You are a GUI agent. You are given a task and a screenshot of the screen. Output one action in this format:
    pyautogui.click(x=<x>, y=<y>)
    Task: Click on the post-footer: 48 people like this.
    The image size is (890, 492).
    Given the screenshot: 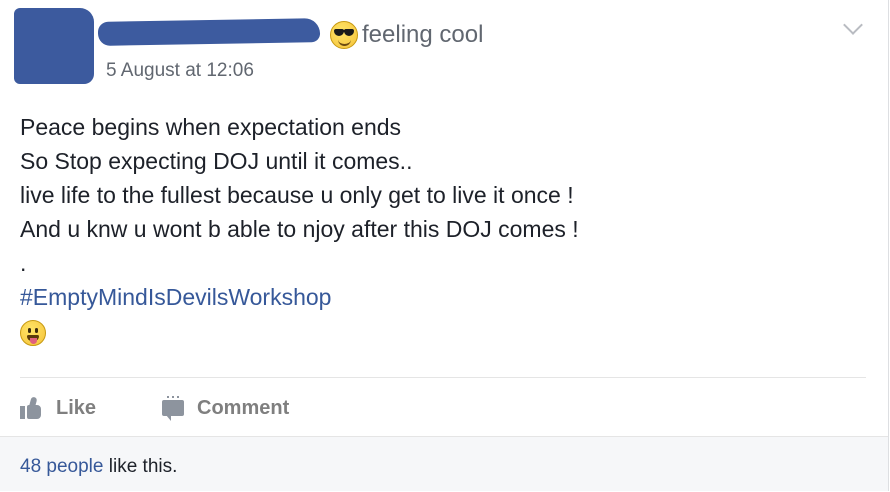 What is the action you would take?
    pyautogui.click(x=444, y=463)
    